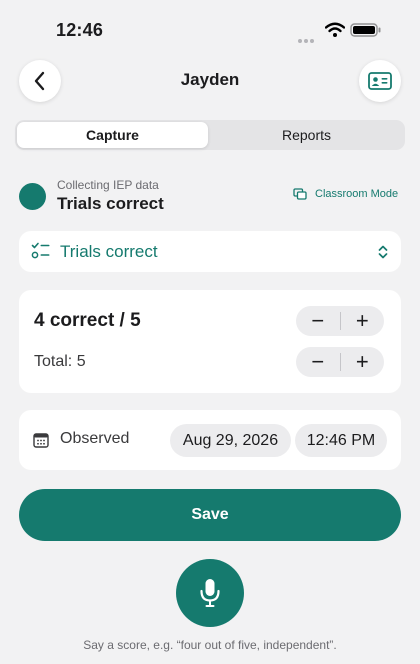 The image size is (420, 664). Describe the element at coordinates (210, 251) in the screenshot. I see `goal-picker: Trials correct` at that location.